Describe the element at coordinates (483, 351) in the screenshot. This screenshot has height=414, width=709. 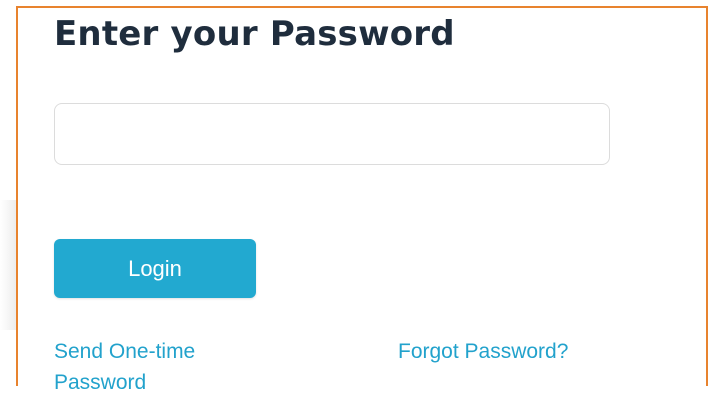
I see `forgot-password-link: Forgot Password?` at that location.